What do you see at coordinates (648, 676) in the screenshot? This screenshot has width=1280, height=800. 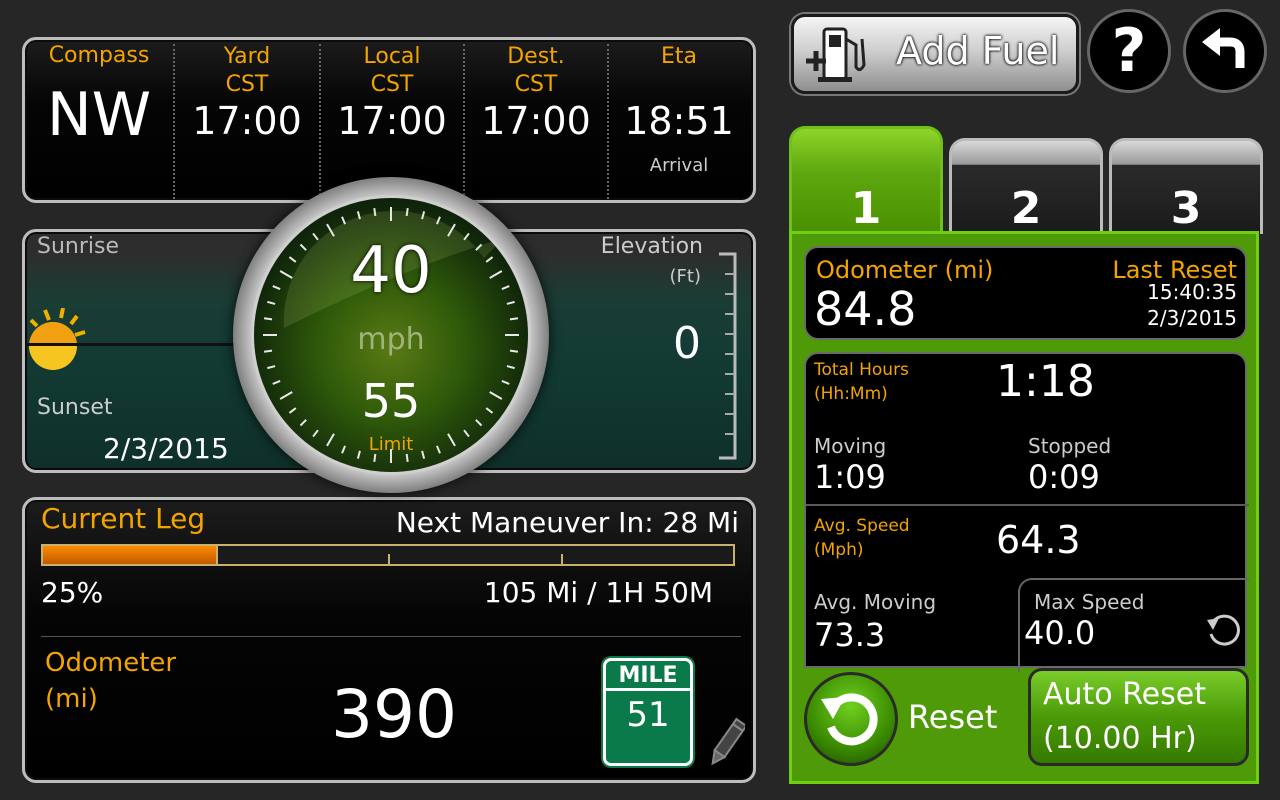 I see `mile-marker-label: MILE` at bounding box center [648, 676].